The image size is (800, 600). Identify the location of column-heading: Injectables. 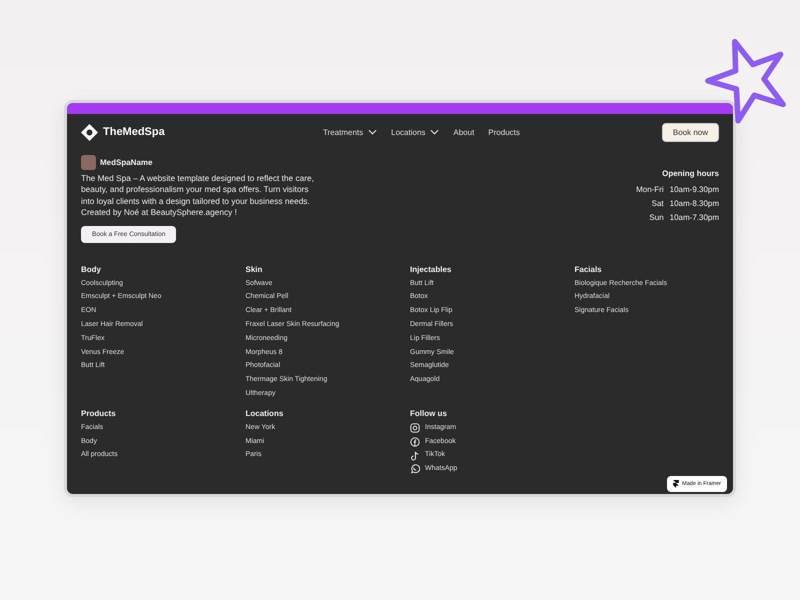
(431, 269).